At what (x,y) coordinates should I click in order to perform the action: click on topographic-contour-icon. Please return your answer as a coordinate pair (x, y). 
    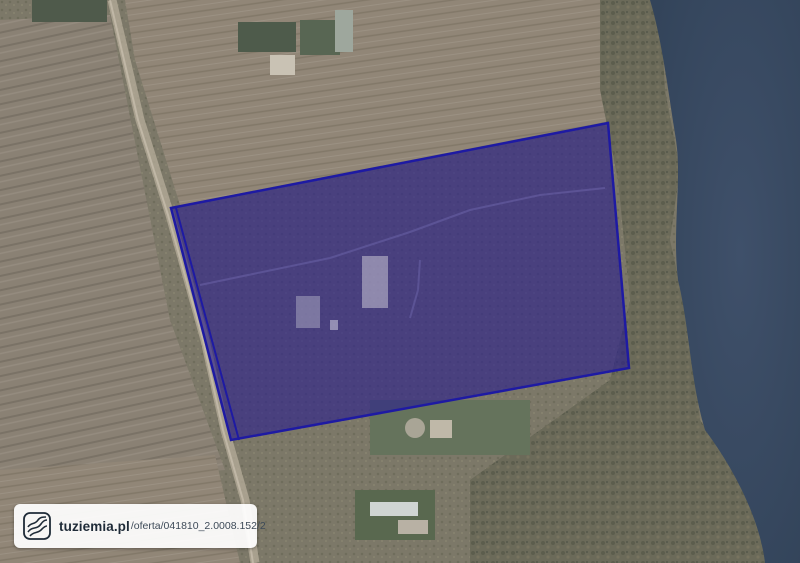
    Looking at the image, I should click on (37, 526).